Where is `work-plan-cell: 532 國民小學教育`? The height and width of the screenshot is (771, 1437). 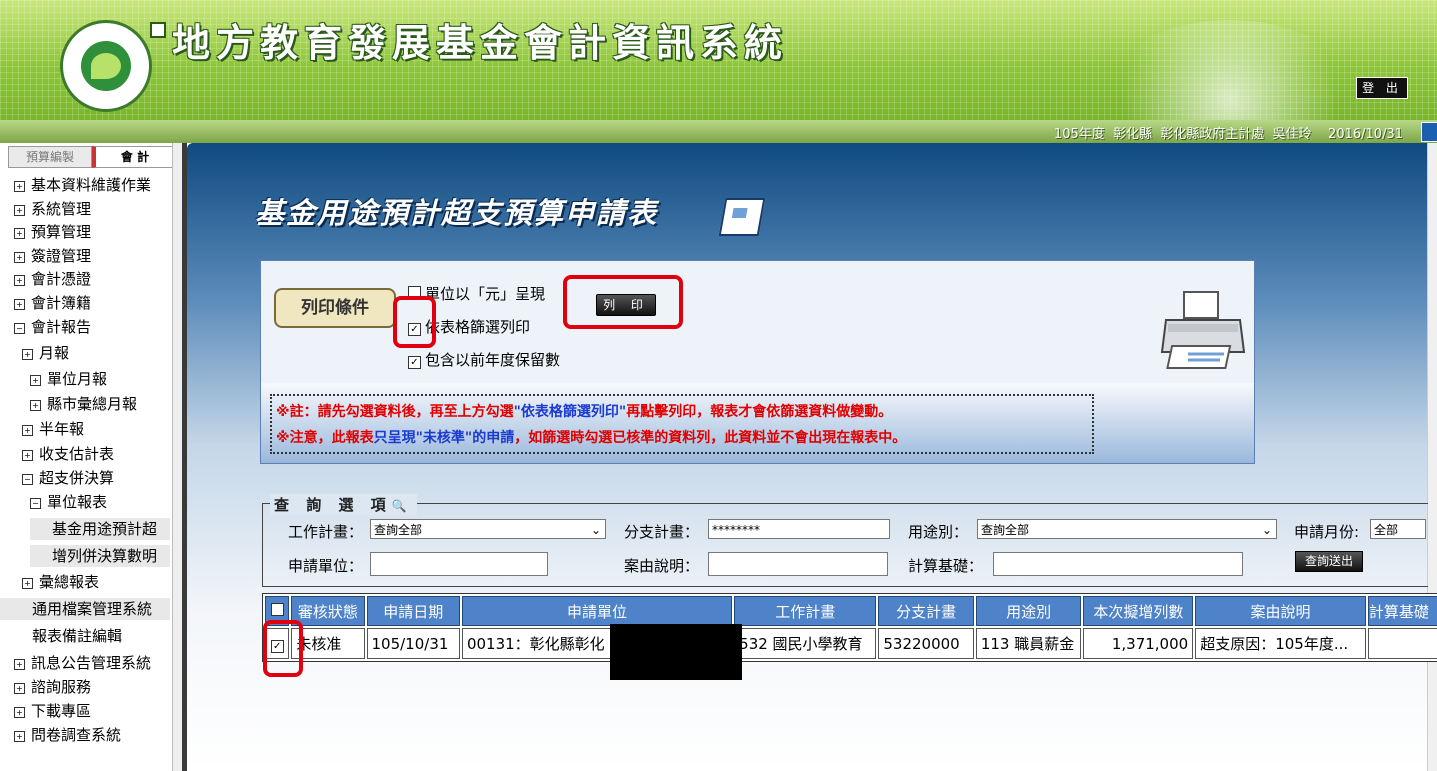 work-plan-cell: 532 國民小學教育 is located at coordinates (805, 643).